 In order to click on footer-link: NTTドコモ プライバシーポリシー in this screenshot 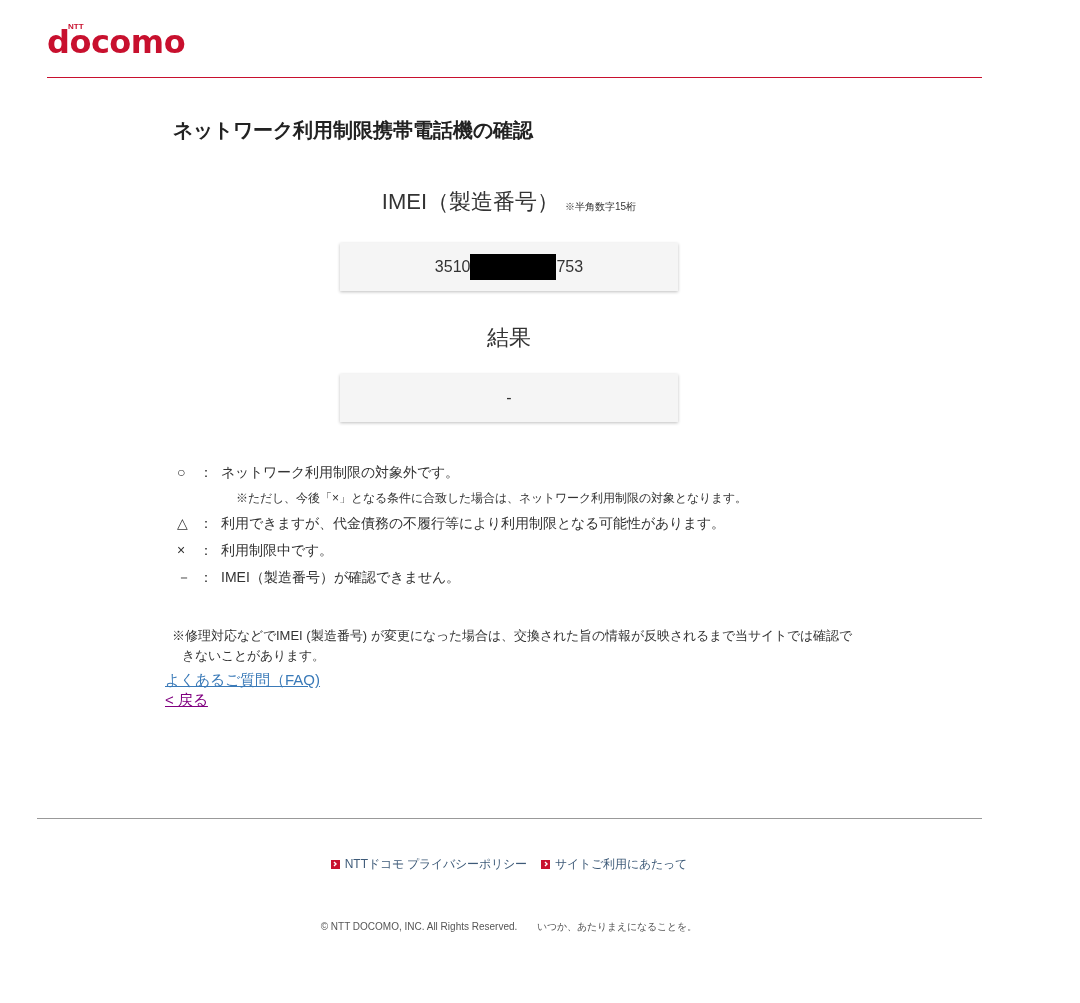, I will do `click(429, 864)`.